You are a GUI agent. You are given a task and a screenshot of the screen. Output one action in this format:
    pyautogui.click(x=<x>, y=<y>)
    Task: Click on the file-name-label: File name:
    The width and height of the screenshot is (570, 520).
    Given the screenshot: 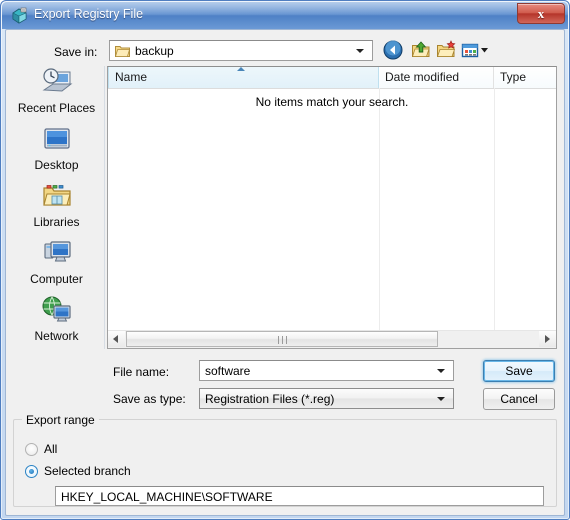 What is the action you would take?
    pyautogui.click(x=141, y=372)
    